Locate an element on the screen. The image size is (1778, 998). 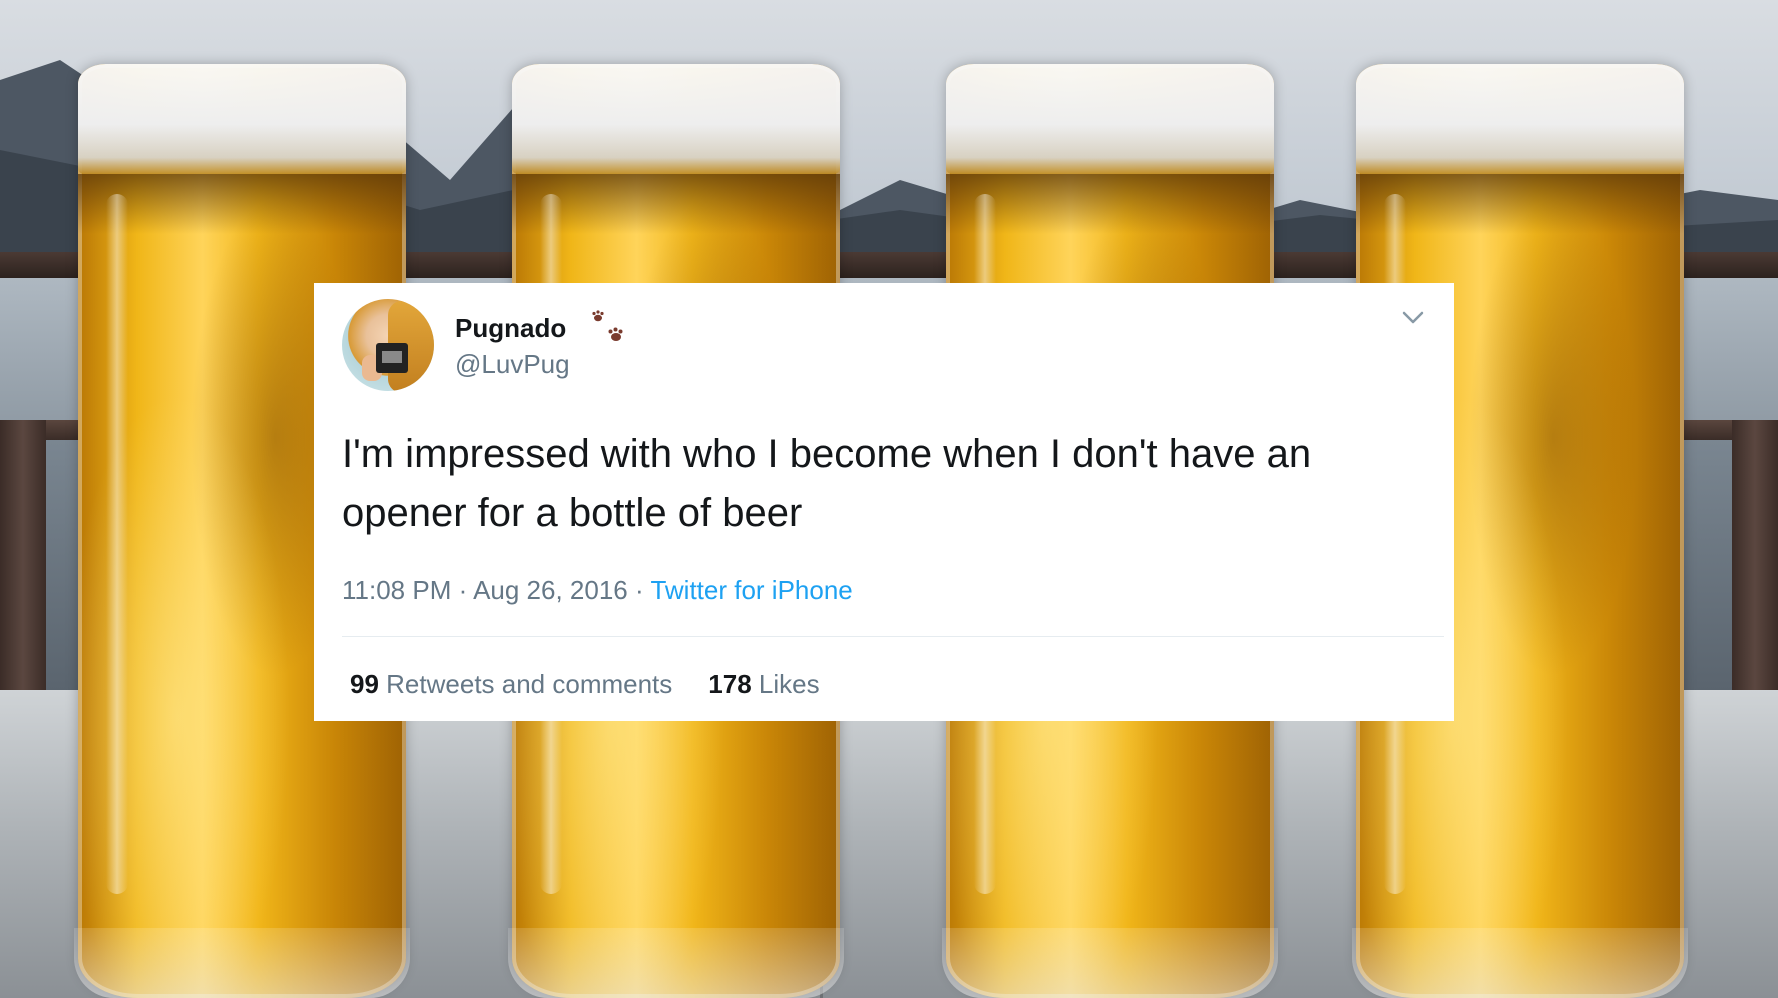
retweets-count: 99 is located at coordinates (364, 684).